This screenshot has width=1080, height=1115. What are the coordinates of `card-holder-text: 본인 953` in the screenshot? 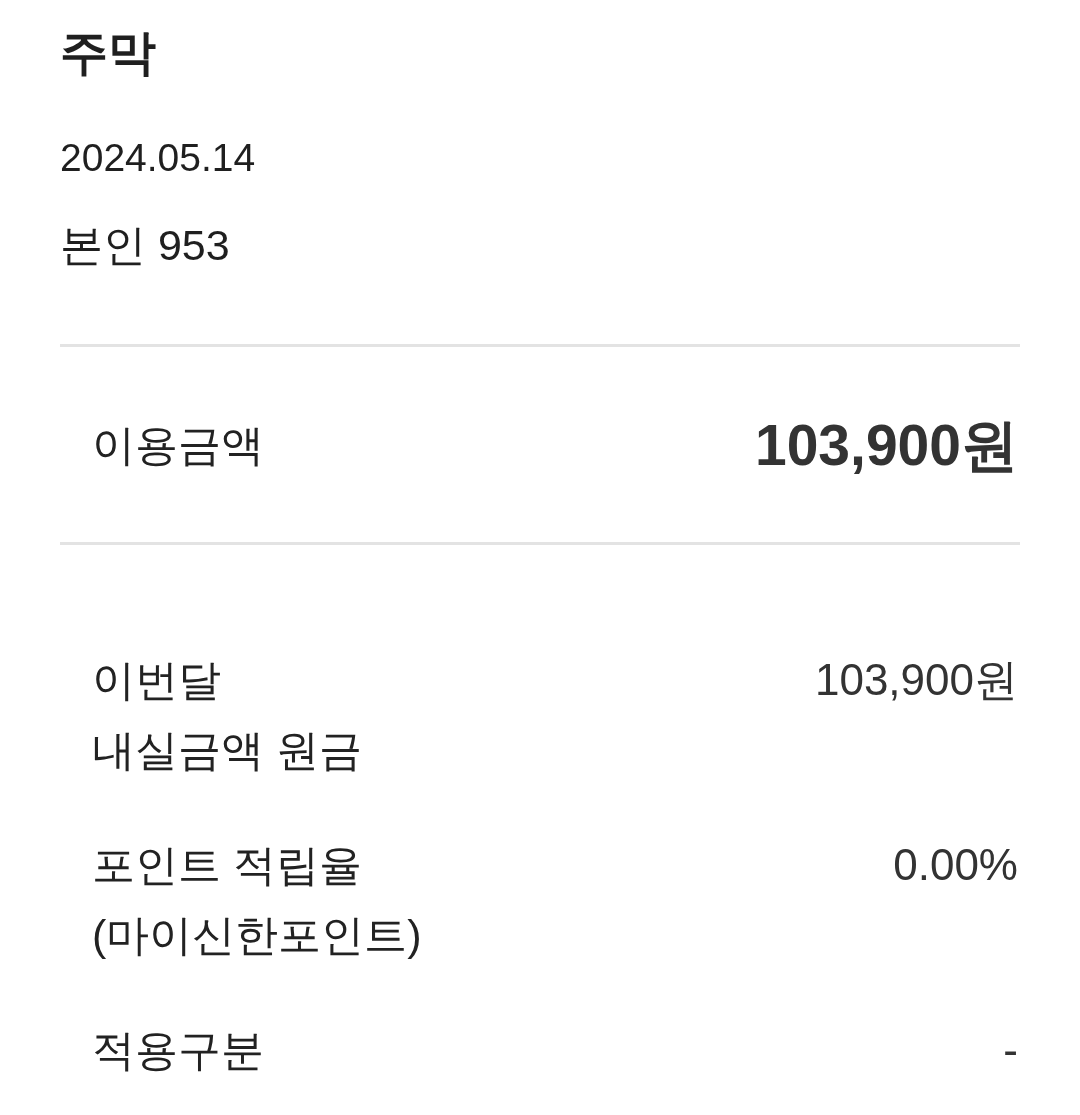 It's located at (145, 245).